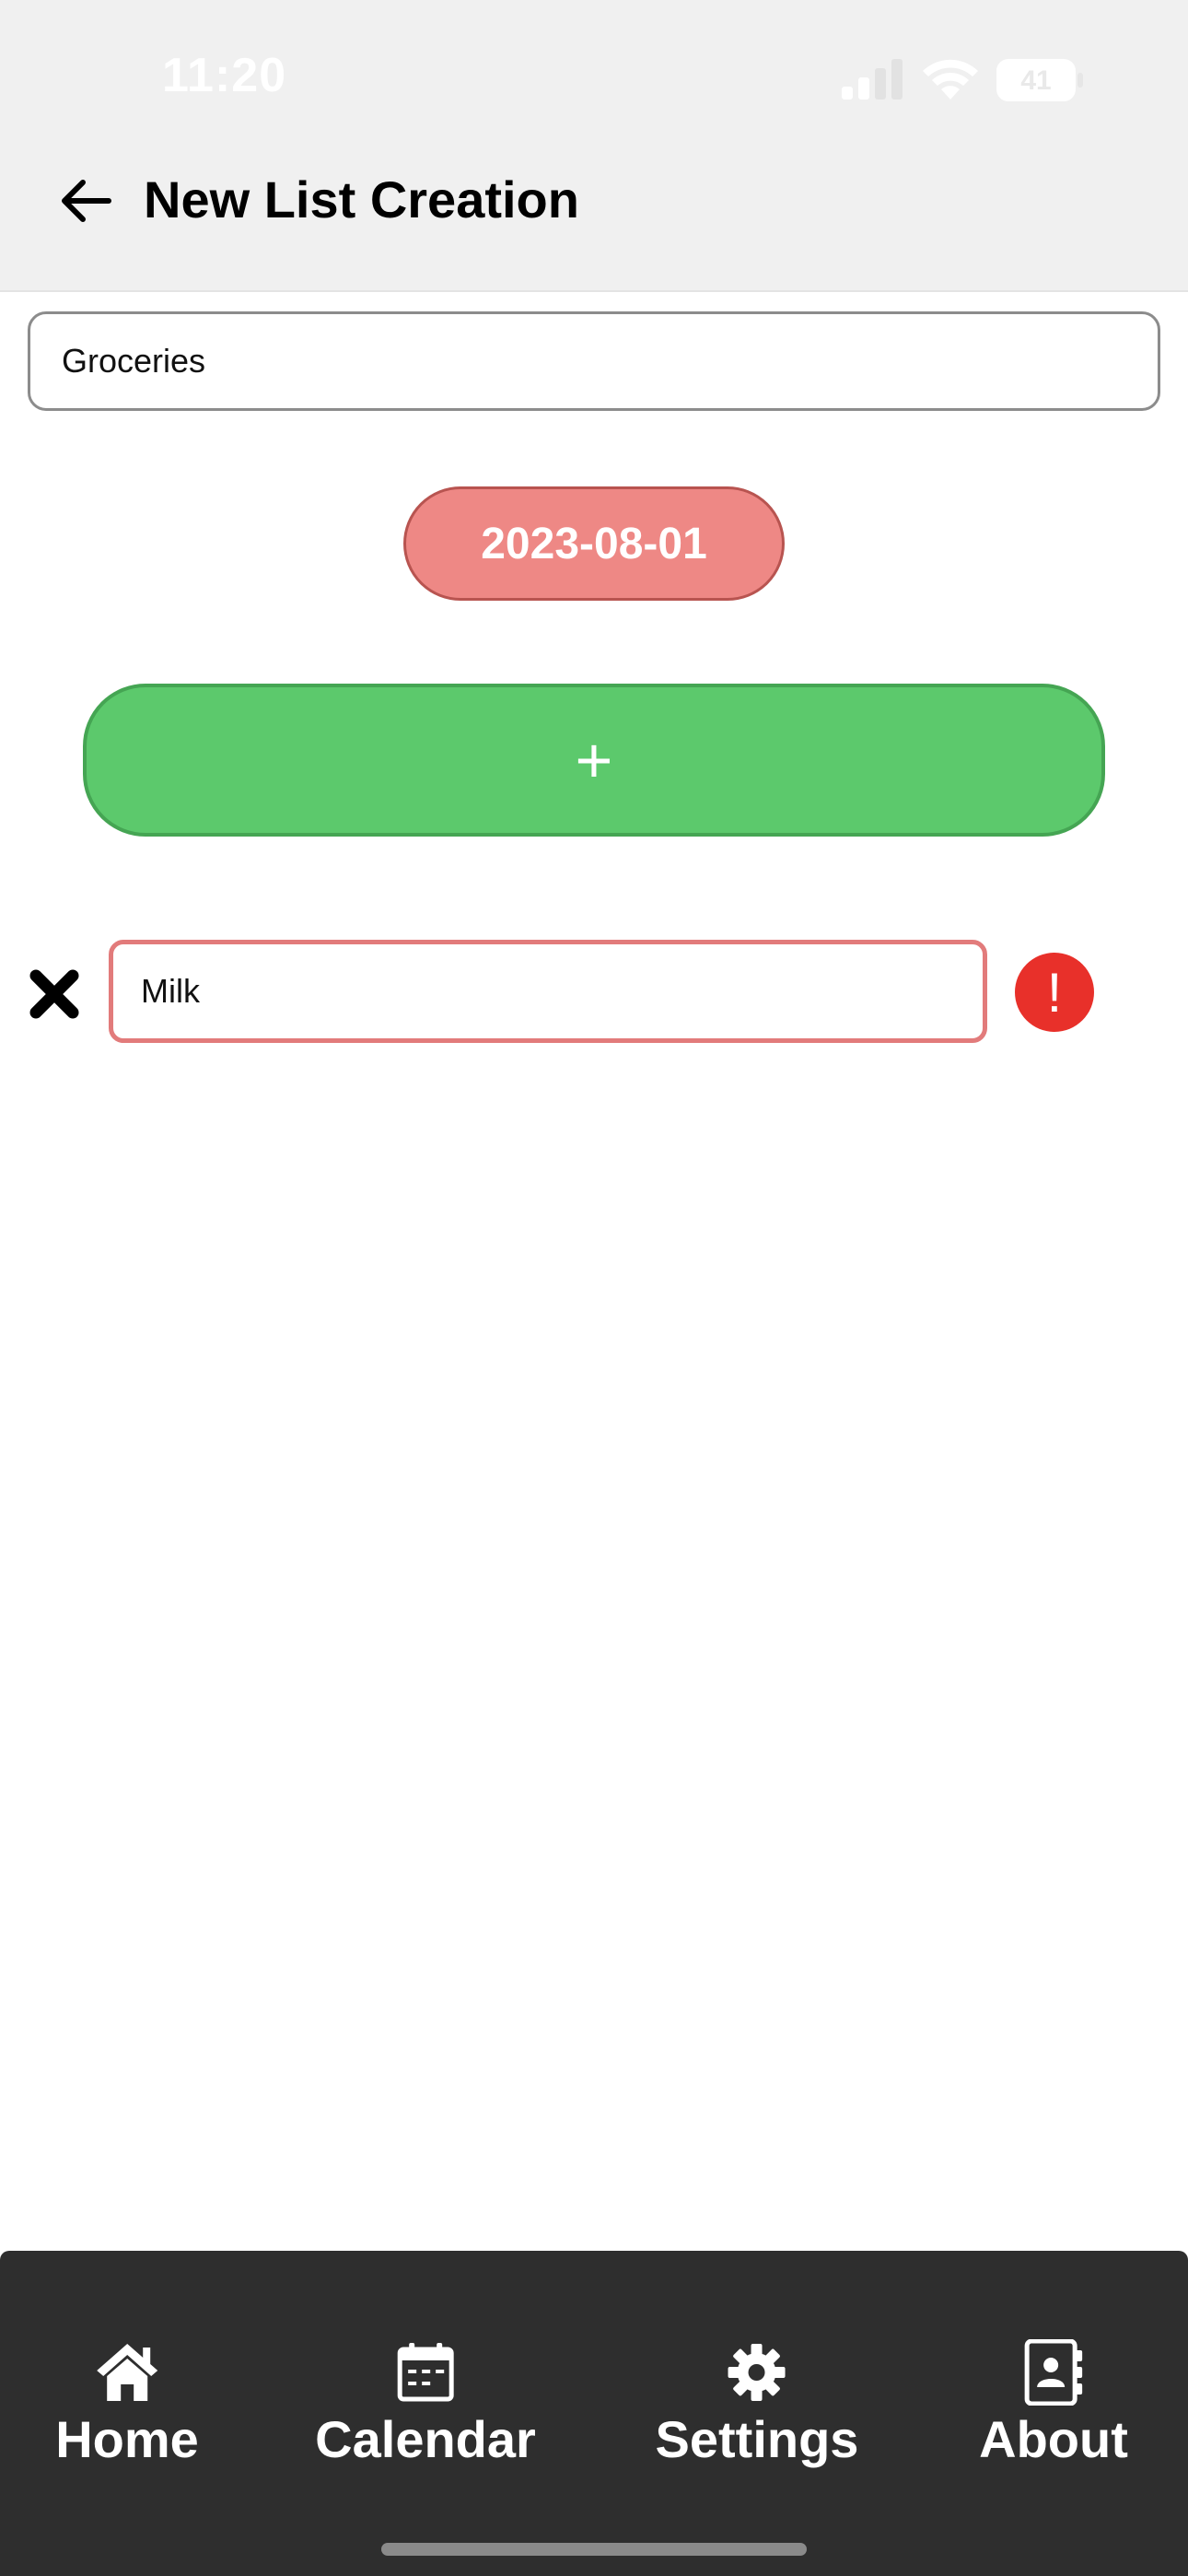 The width and height of the screenshot is (1188, 2576). Describe the element at coordinates (594, 146) in the screenshot. I see `app-header: 11:20 41 New List Creation` at that location.